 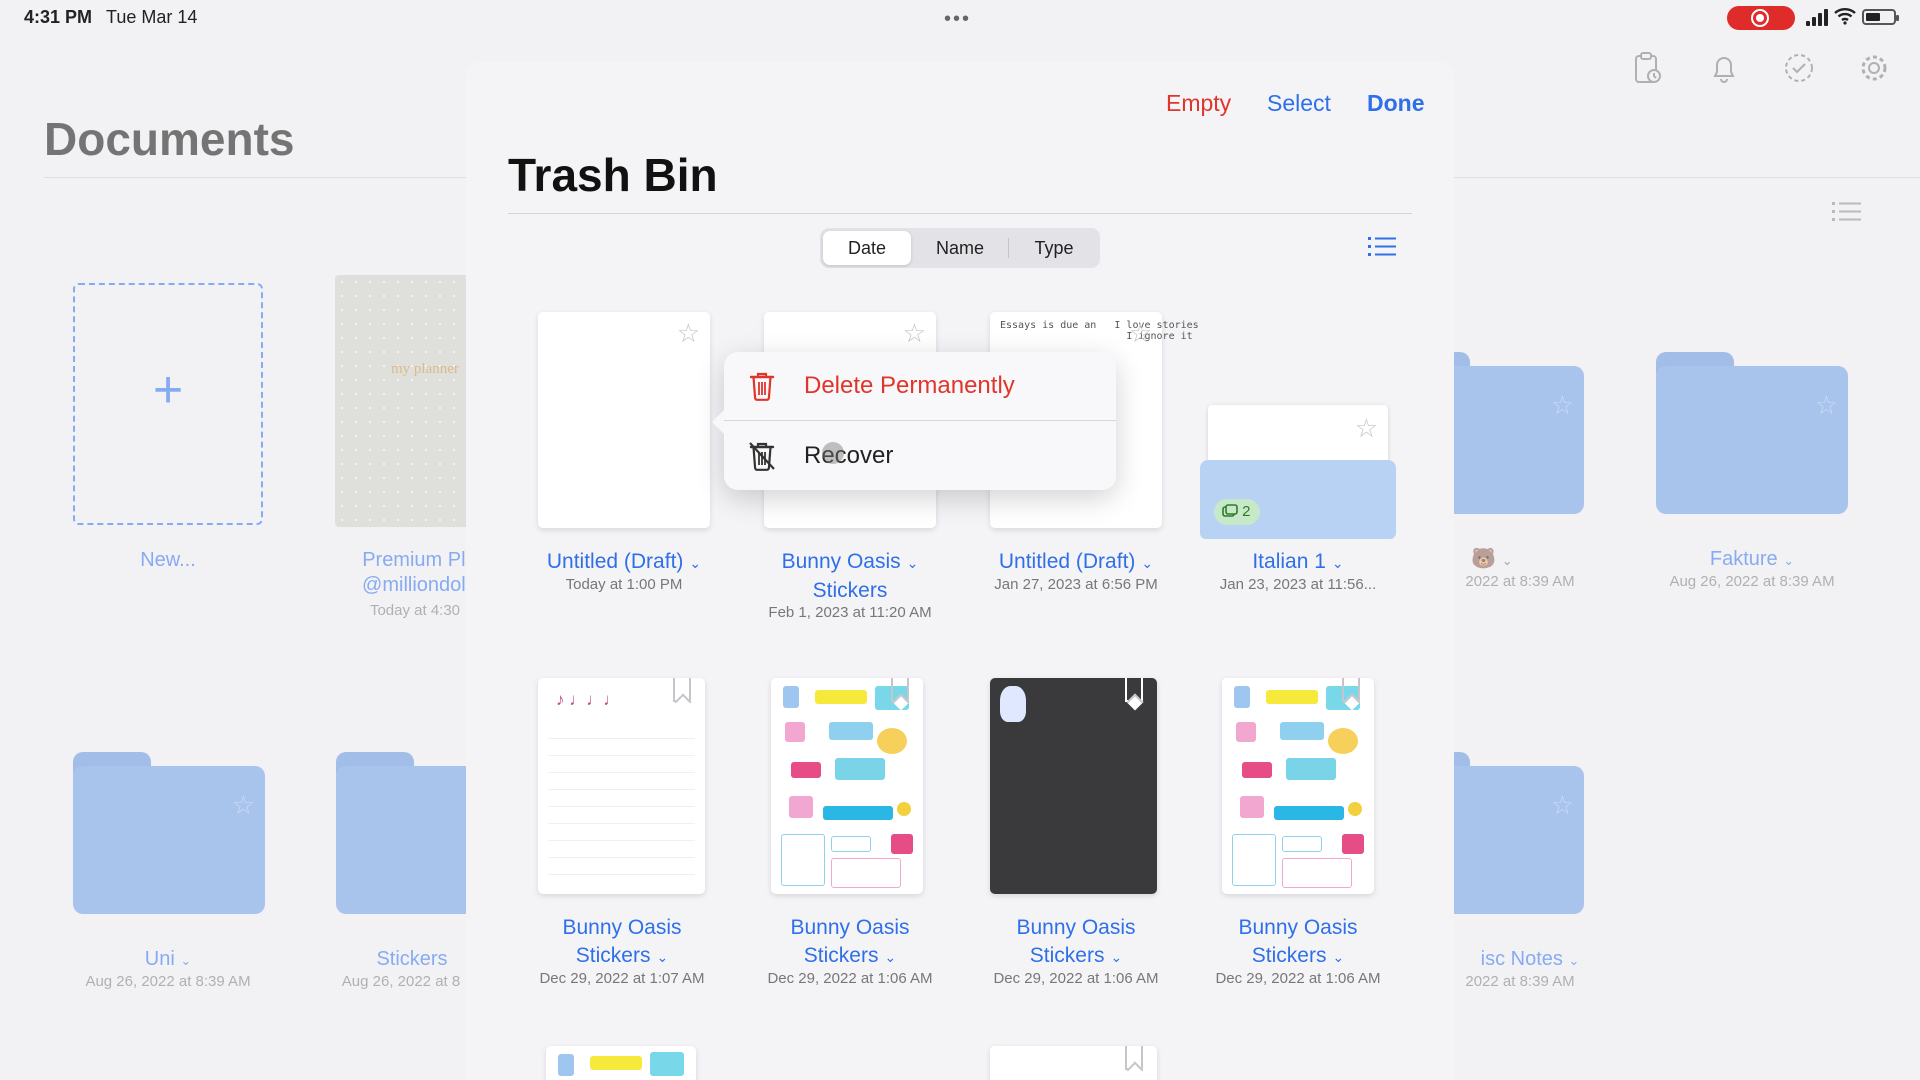 What do you see at coordinates (718, 422) in the screenshot?
I see `context-menu-arrow` at bounding box center [718, 422].